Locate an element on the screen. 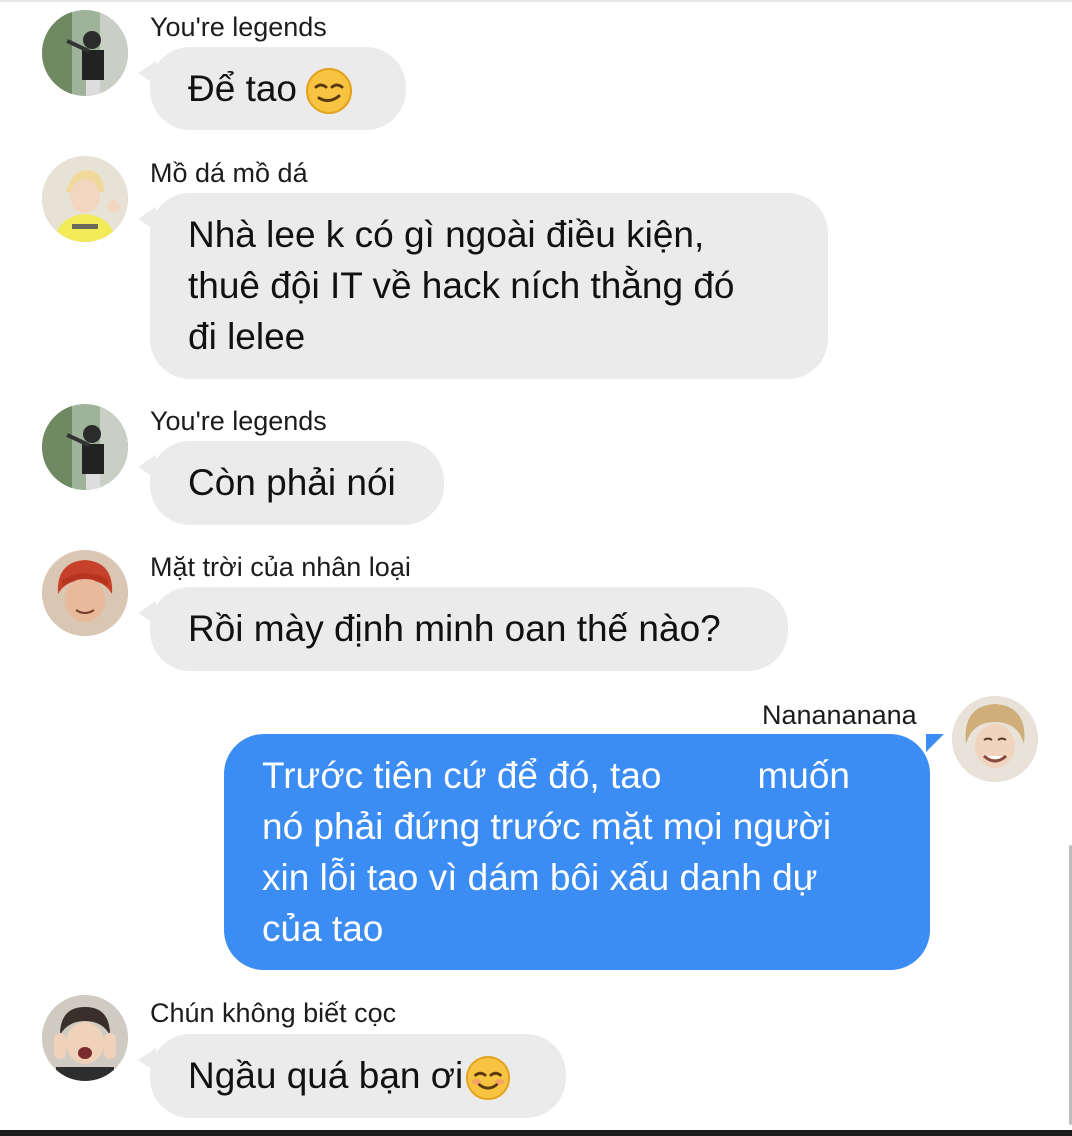 This screenshot has height=1136, width=1072. divider is located at coordinates (536, 1).